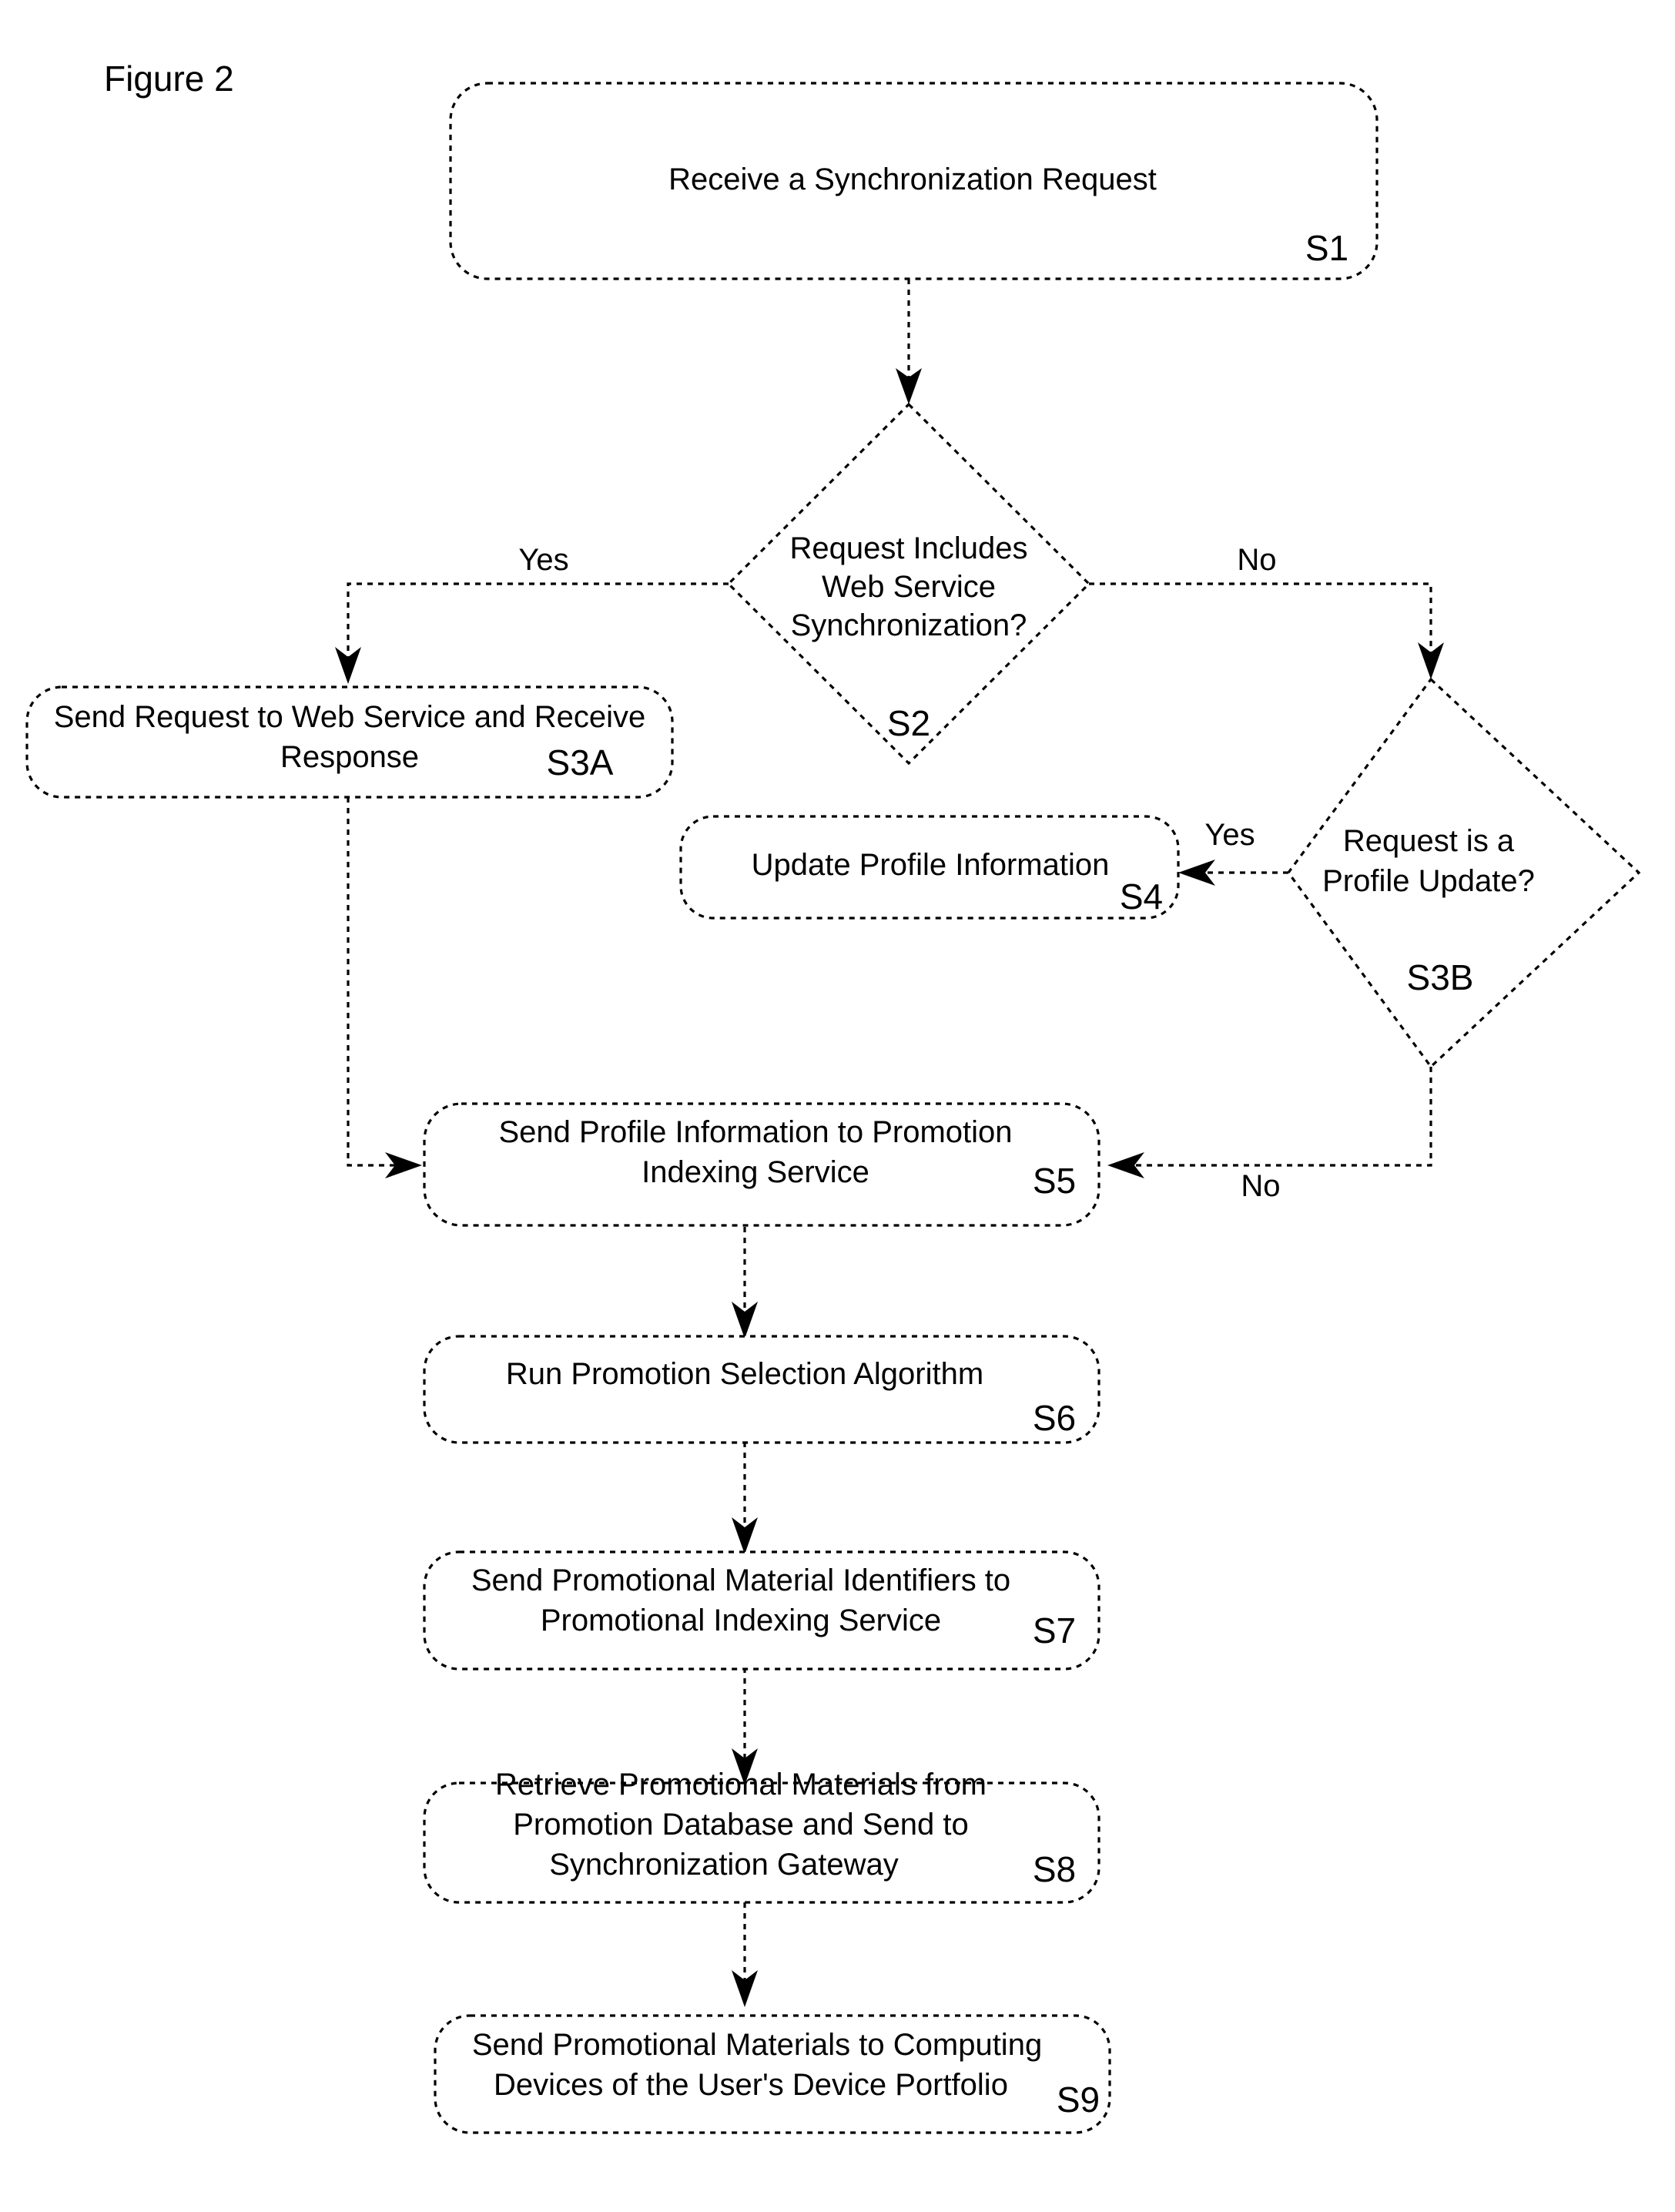  I want to click on node-s5-line-1: Indexing Service, so click(755, 1172).